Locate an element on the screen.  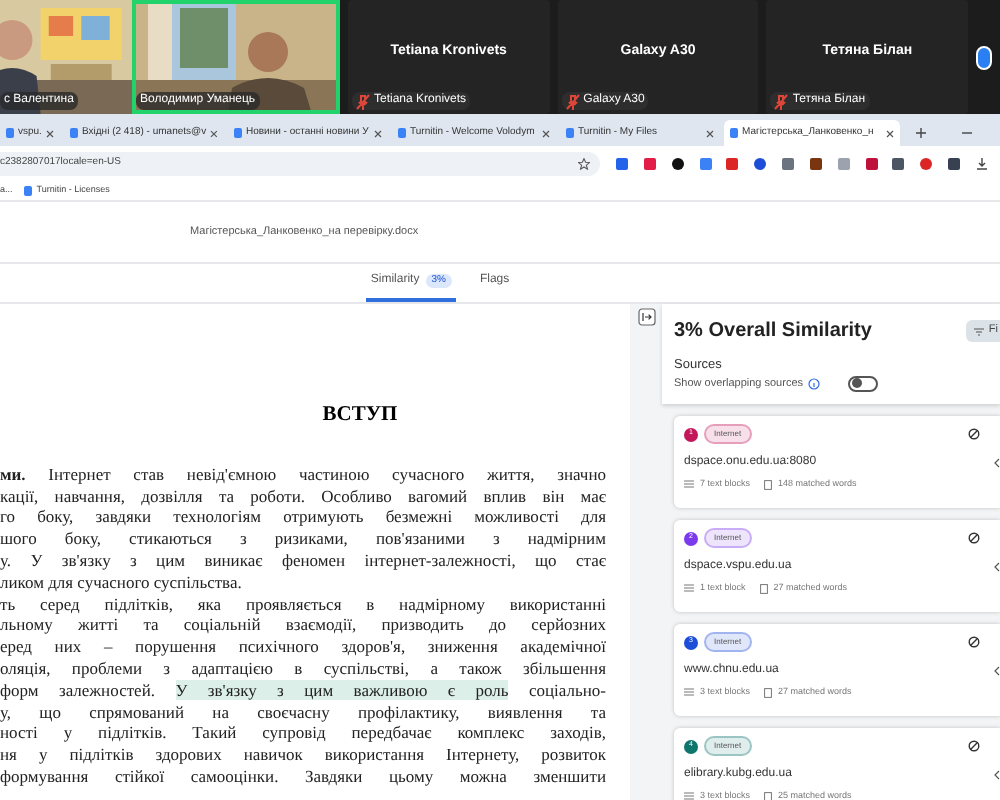
text-line: ми. Інтернет став невід'ємною частиною сучасного життя, значно is located at coordinates (303, 474).